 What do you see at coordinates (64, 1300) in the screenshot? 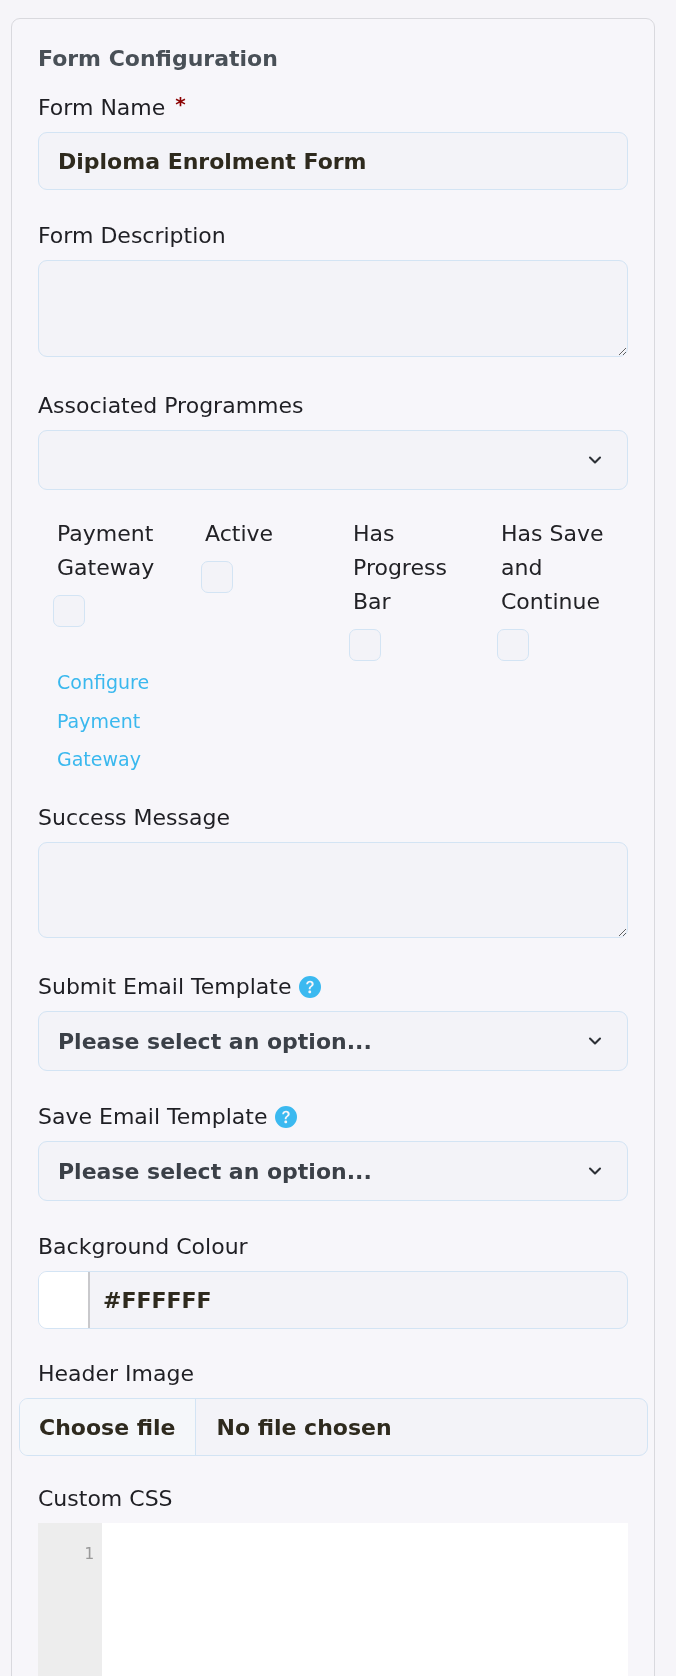
I see `swatch-icon` at bounding box center [64, 1300].